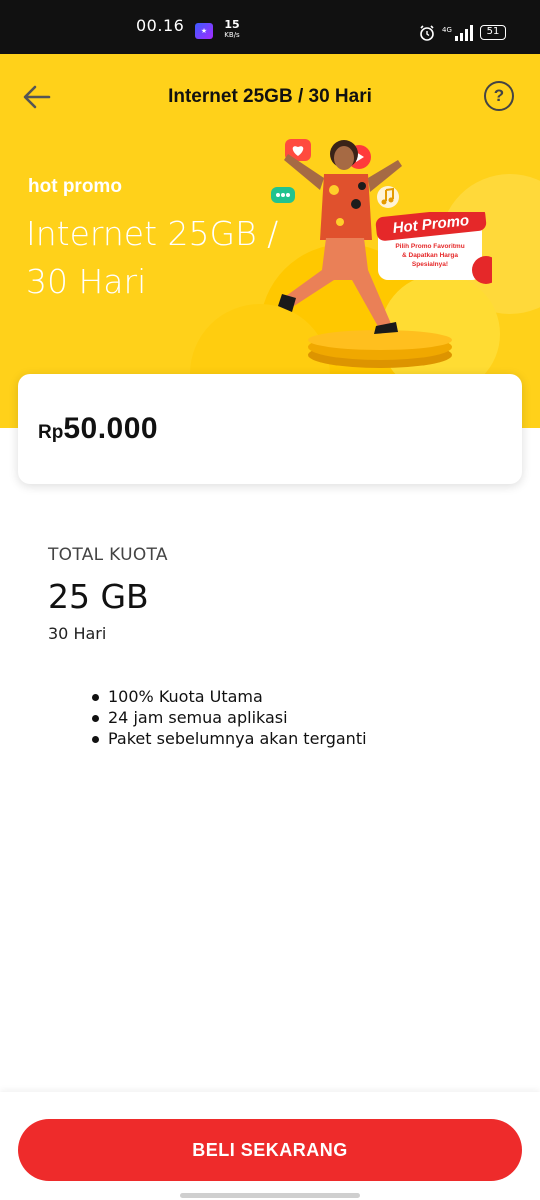 This screenshot has width=540, height=1200. What do you see at coordinates (270, 1150) in the screenshot?
I see `buy-now-button: BELI SEKARANG` at bounding box center [270, 1150].